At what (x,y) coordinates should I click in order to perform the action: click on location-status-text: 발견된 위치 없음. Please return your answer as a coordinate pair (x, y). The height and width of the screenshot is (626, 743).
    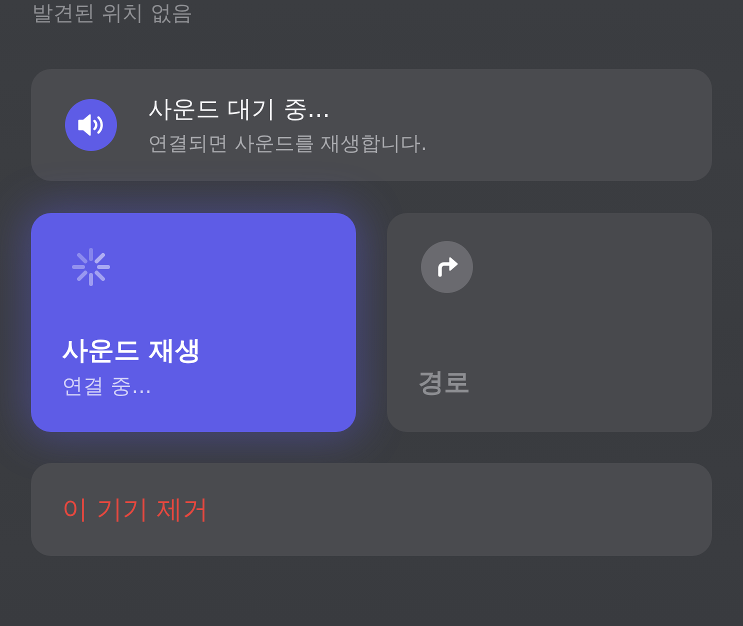
    Looking at the image, I should click on (112, 13).